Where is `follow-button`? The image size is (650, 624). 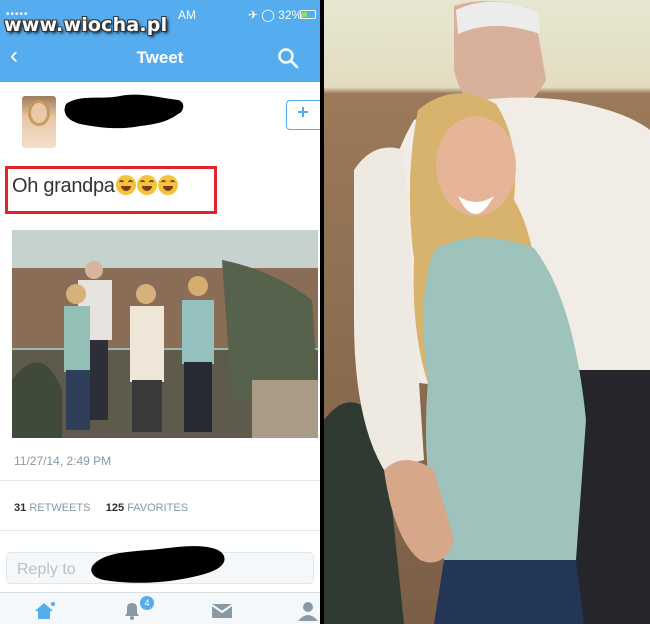
follow-button is located at coordinates (303, 115).